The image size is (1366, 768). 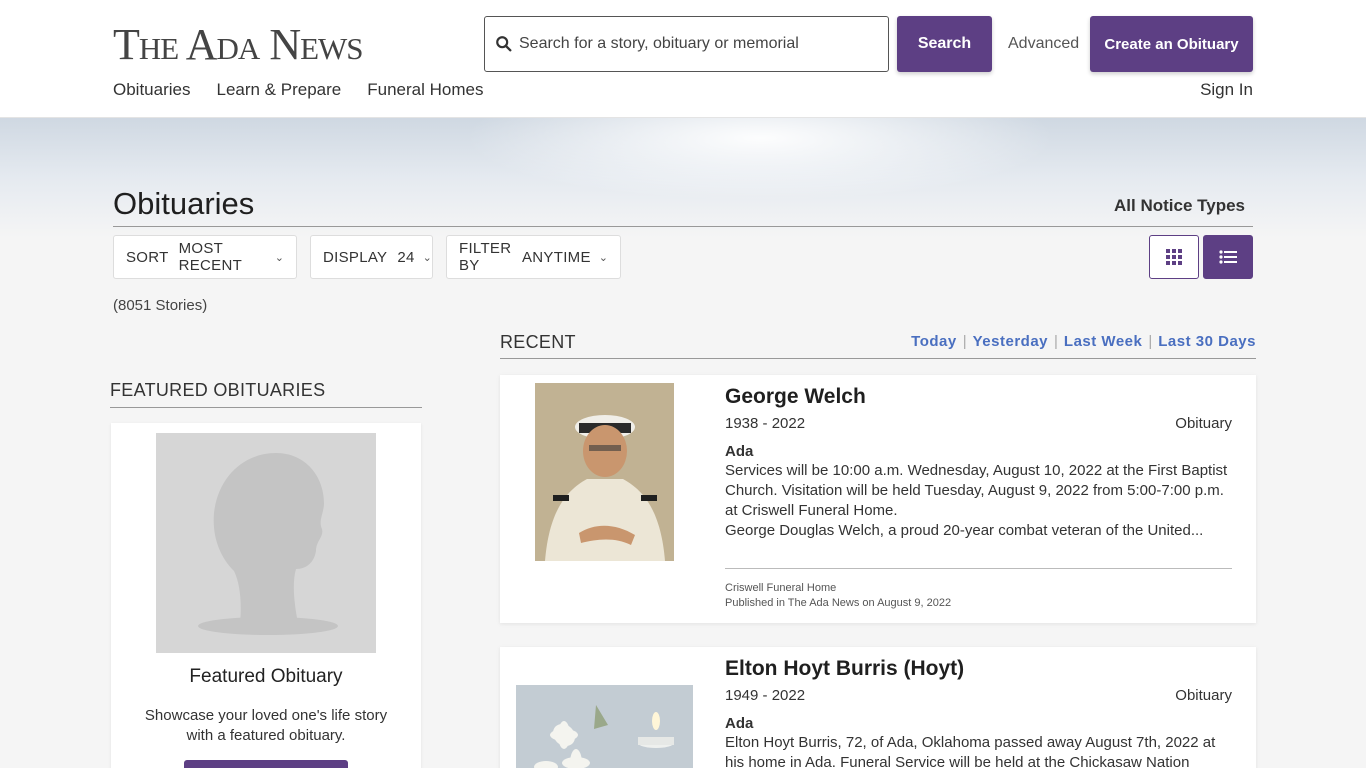 What do you see at coordinates (238, 45) in the screenshot?
I see `site-logo: The Ada News` at bounding box center [238, 45].